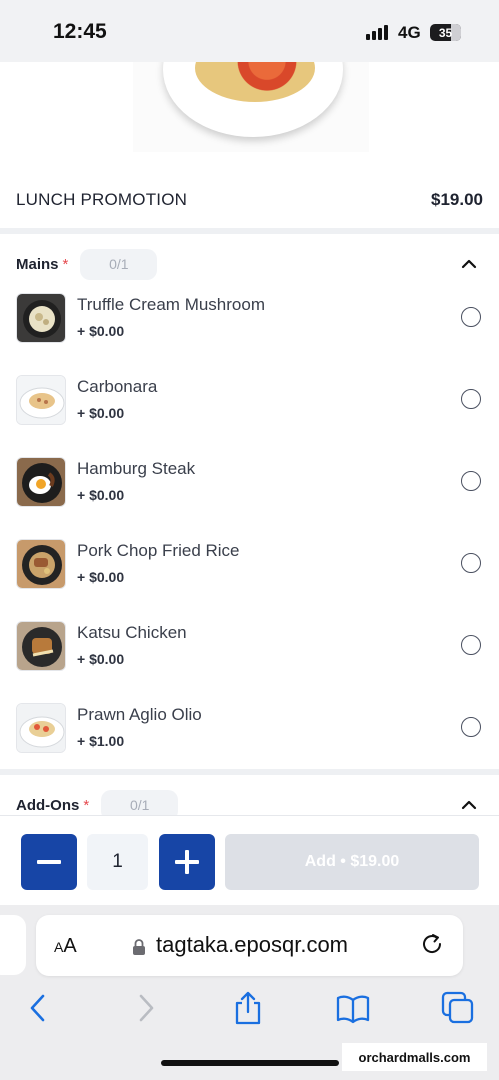  Describe the element at coordinates (249, 334) in the screenshot. I see `option-row: Truffle Cream Mushroom + $0.00` at that location.